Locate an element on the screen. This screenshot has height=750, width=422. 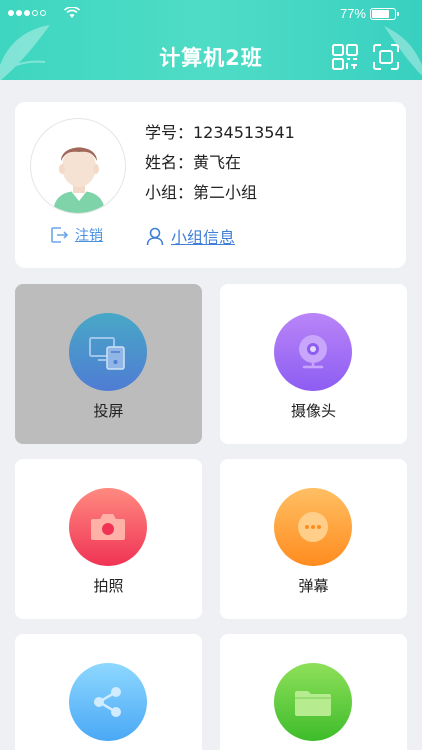
logout-button: 注销 is located at coordinates (76, 235).